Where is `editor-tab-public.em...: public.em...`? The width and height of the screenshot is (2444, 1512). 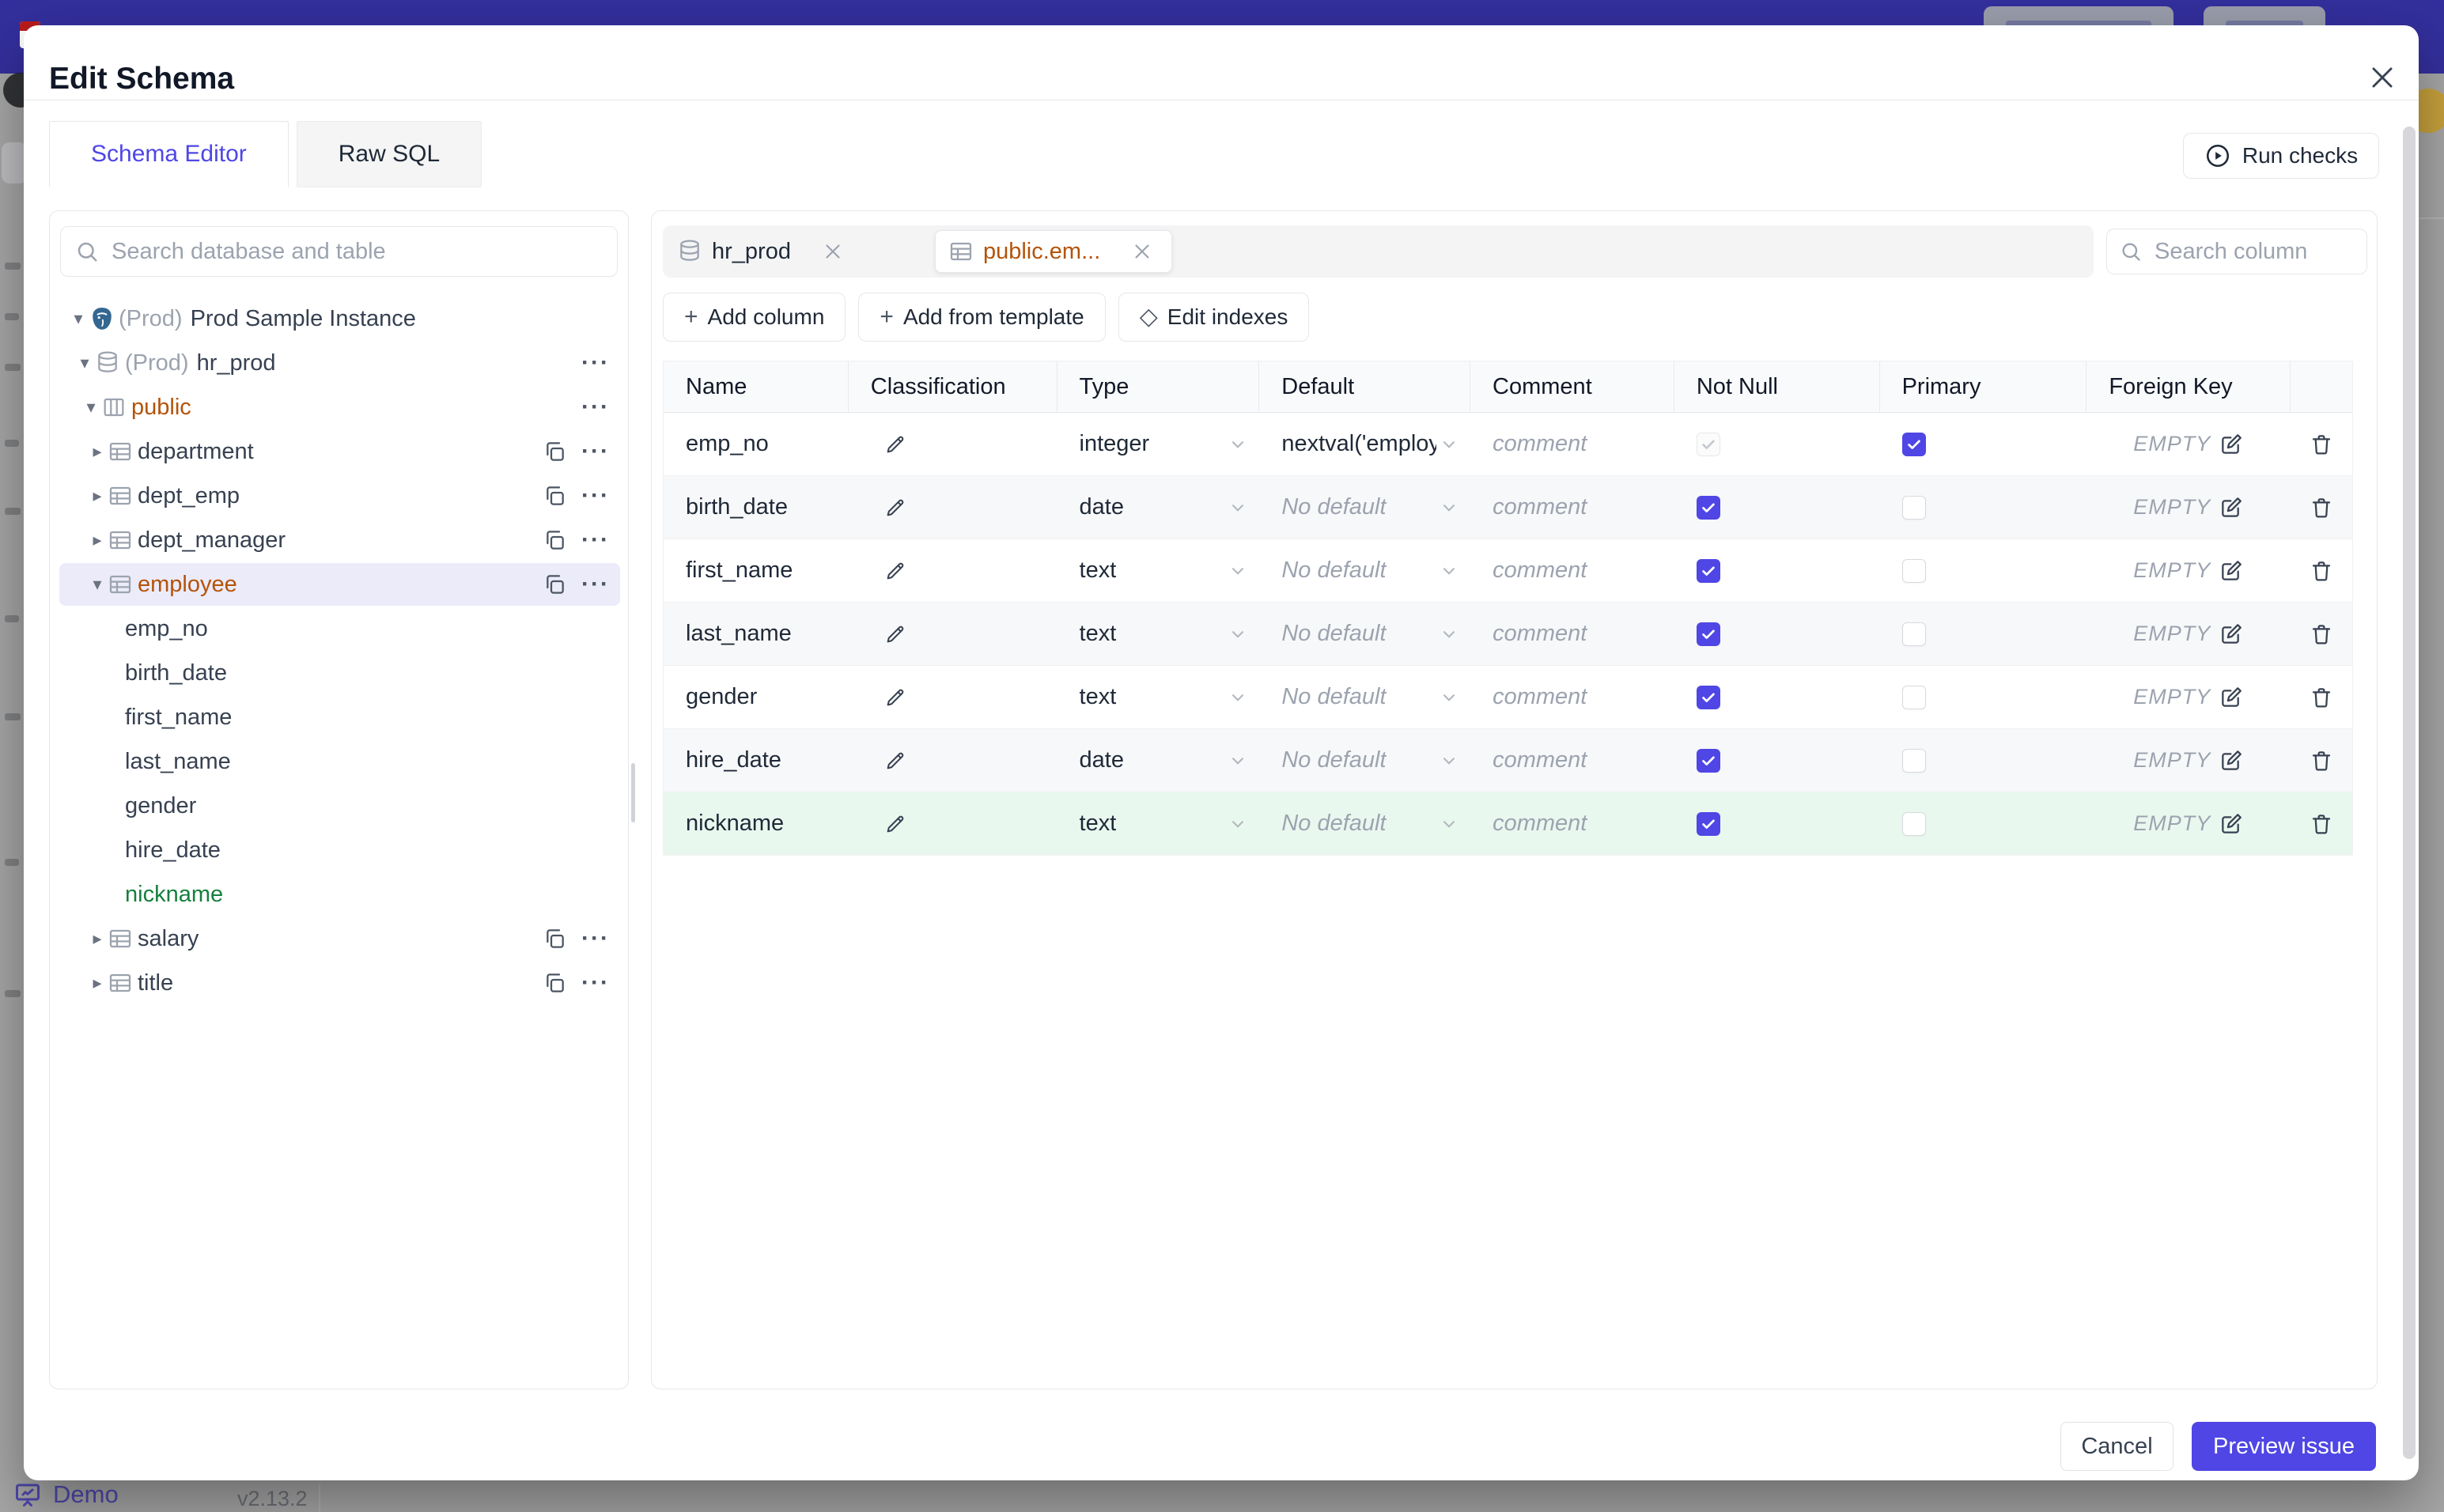 editor-tab-public.em...: public.em... is located at coordinates (1053, 251).